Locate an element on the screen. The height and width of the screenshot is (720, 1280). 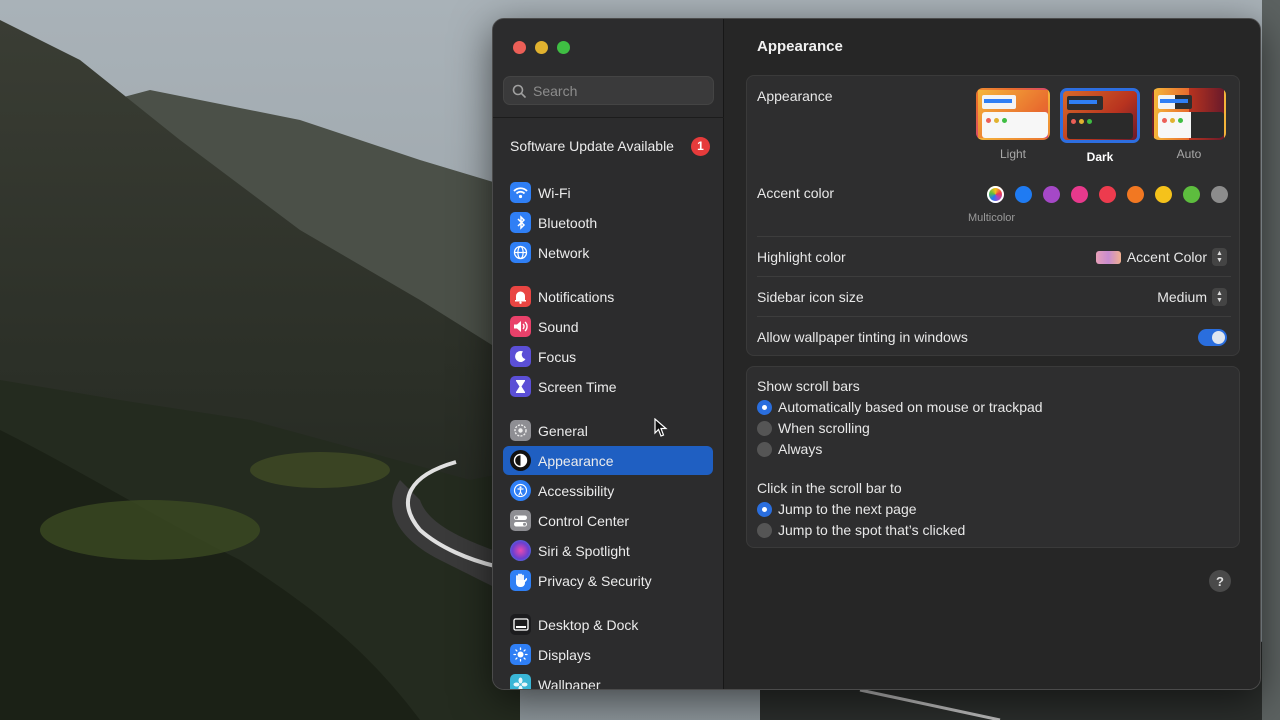
scroll-option-automatic: Automatically based on mouse or trackpad is located at coordinates (900, 407).